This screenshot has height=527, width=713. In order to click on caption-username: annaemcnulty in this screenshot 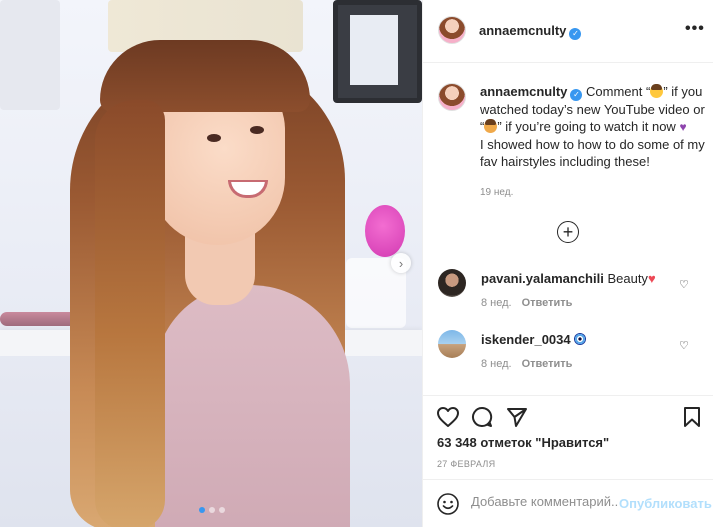, I will do `click(523, 91)`.